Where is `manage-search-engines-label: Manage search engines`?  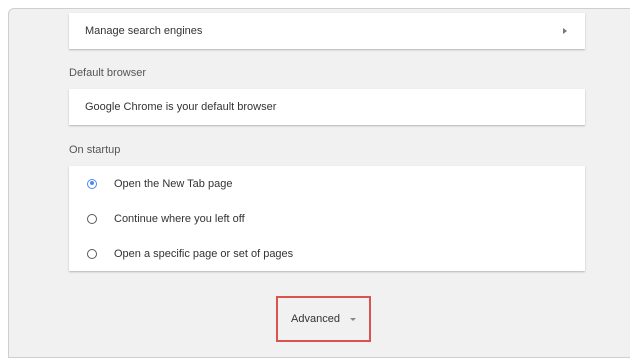 manage-search-engines-label: Manage search engines is located at coordinates (144, 31).